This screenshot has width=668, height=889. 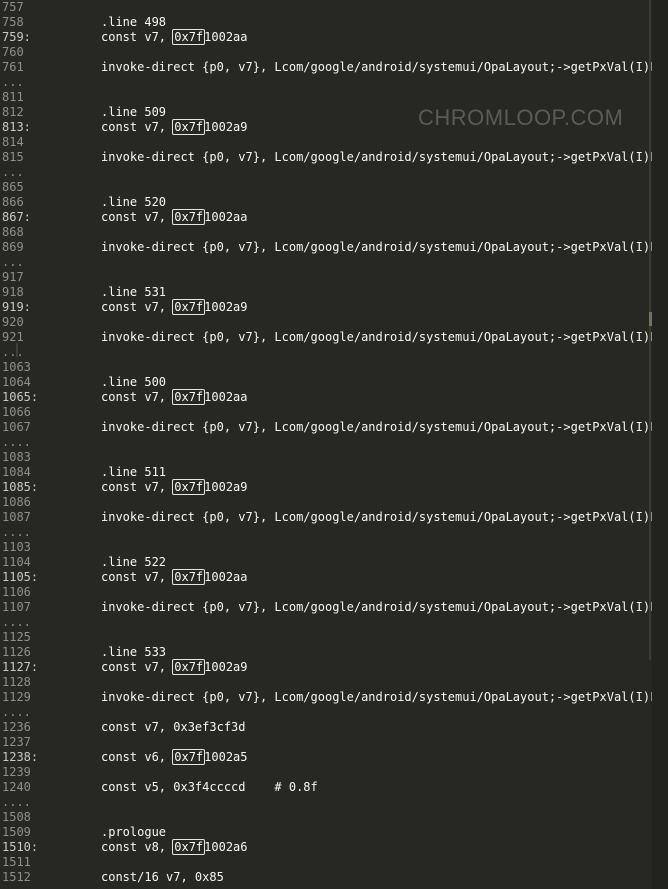 I want to click on code-text: const v8, 0x7f1002a6, so click(x=174, y=847).